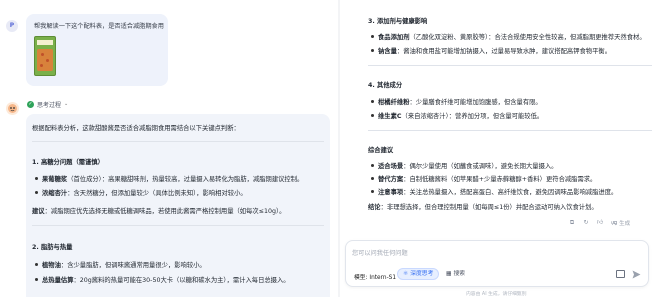 This screenshot has height=297, width=660. What do you see at coordinates (381, 150) in the screenshot?
I see `section-heading: 综合建议` at bounding box center [381, 150].